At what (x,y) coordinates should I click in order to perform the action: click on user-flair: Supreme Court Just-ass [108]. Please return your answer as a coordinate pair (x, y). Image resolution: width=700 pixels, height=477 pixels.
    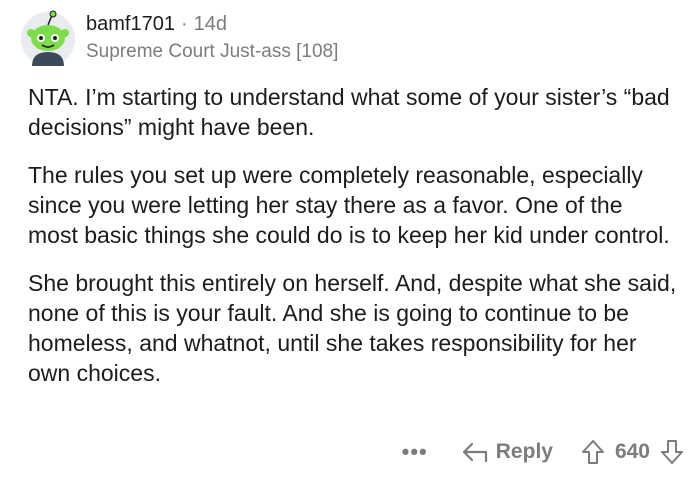
    Looking at the image, I should click on (212, 51).